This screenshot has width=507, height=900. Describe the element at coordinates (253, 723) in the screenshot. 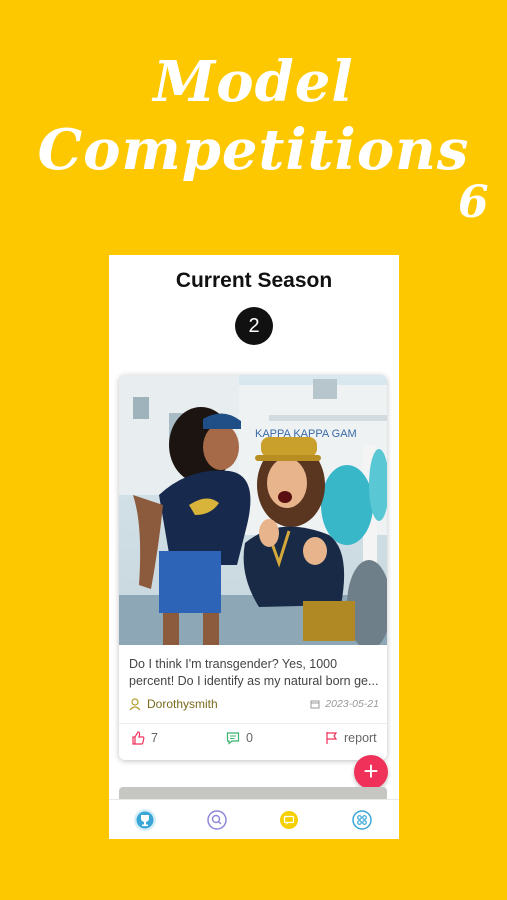

I see `card-divider` at that location.